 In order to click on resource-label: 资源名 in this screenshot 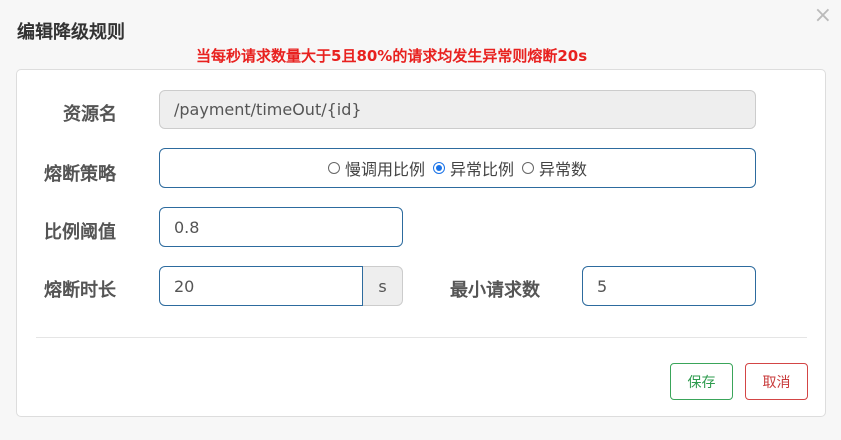, I will do `click(90, 114)`.